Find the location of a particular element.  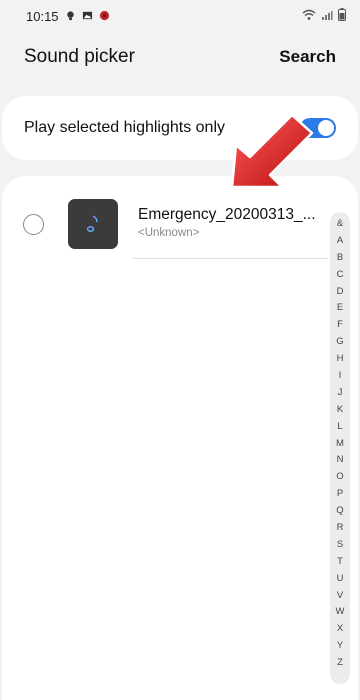

list-item-text: Emergency_20200313_... <Unknown> is located at coordinates (233, 222).